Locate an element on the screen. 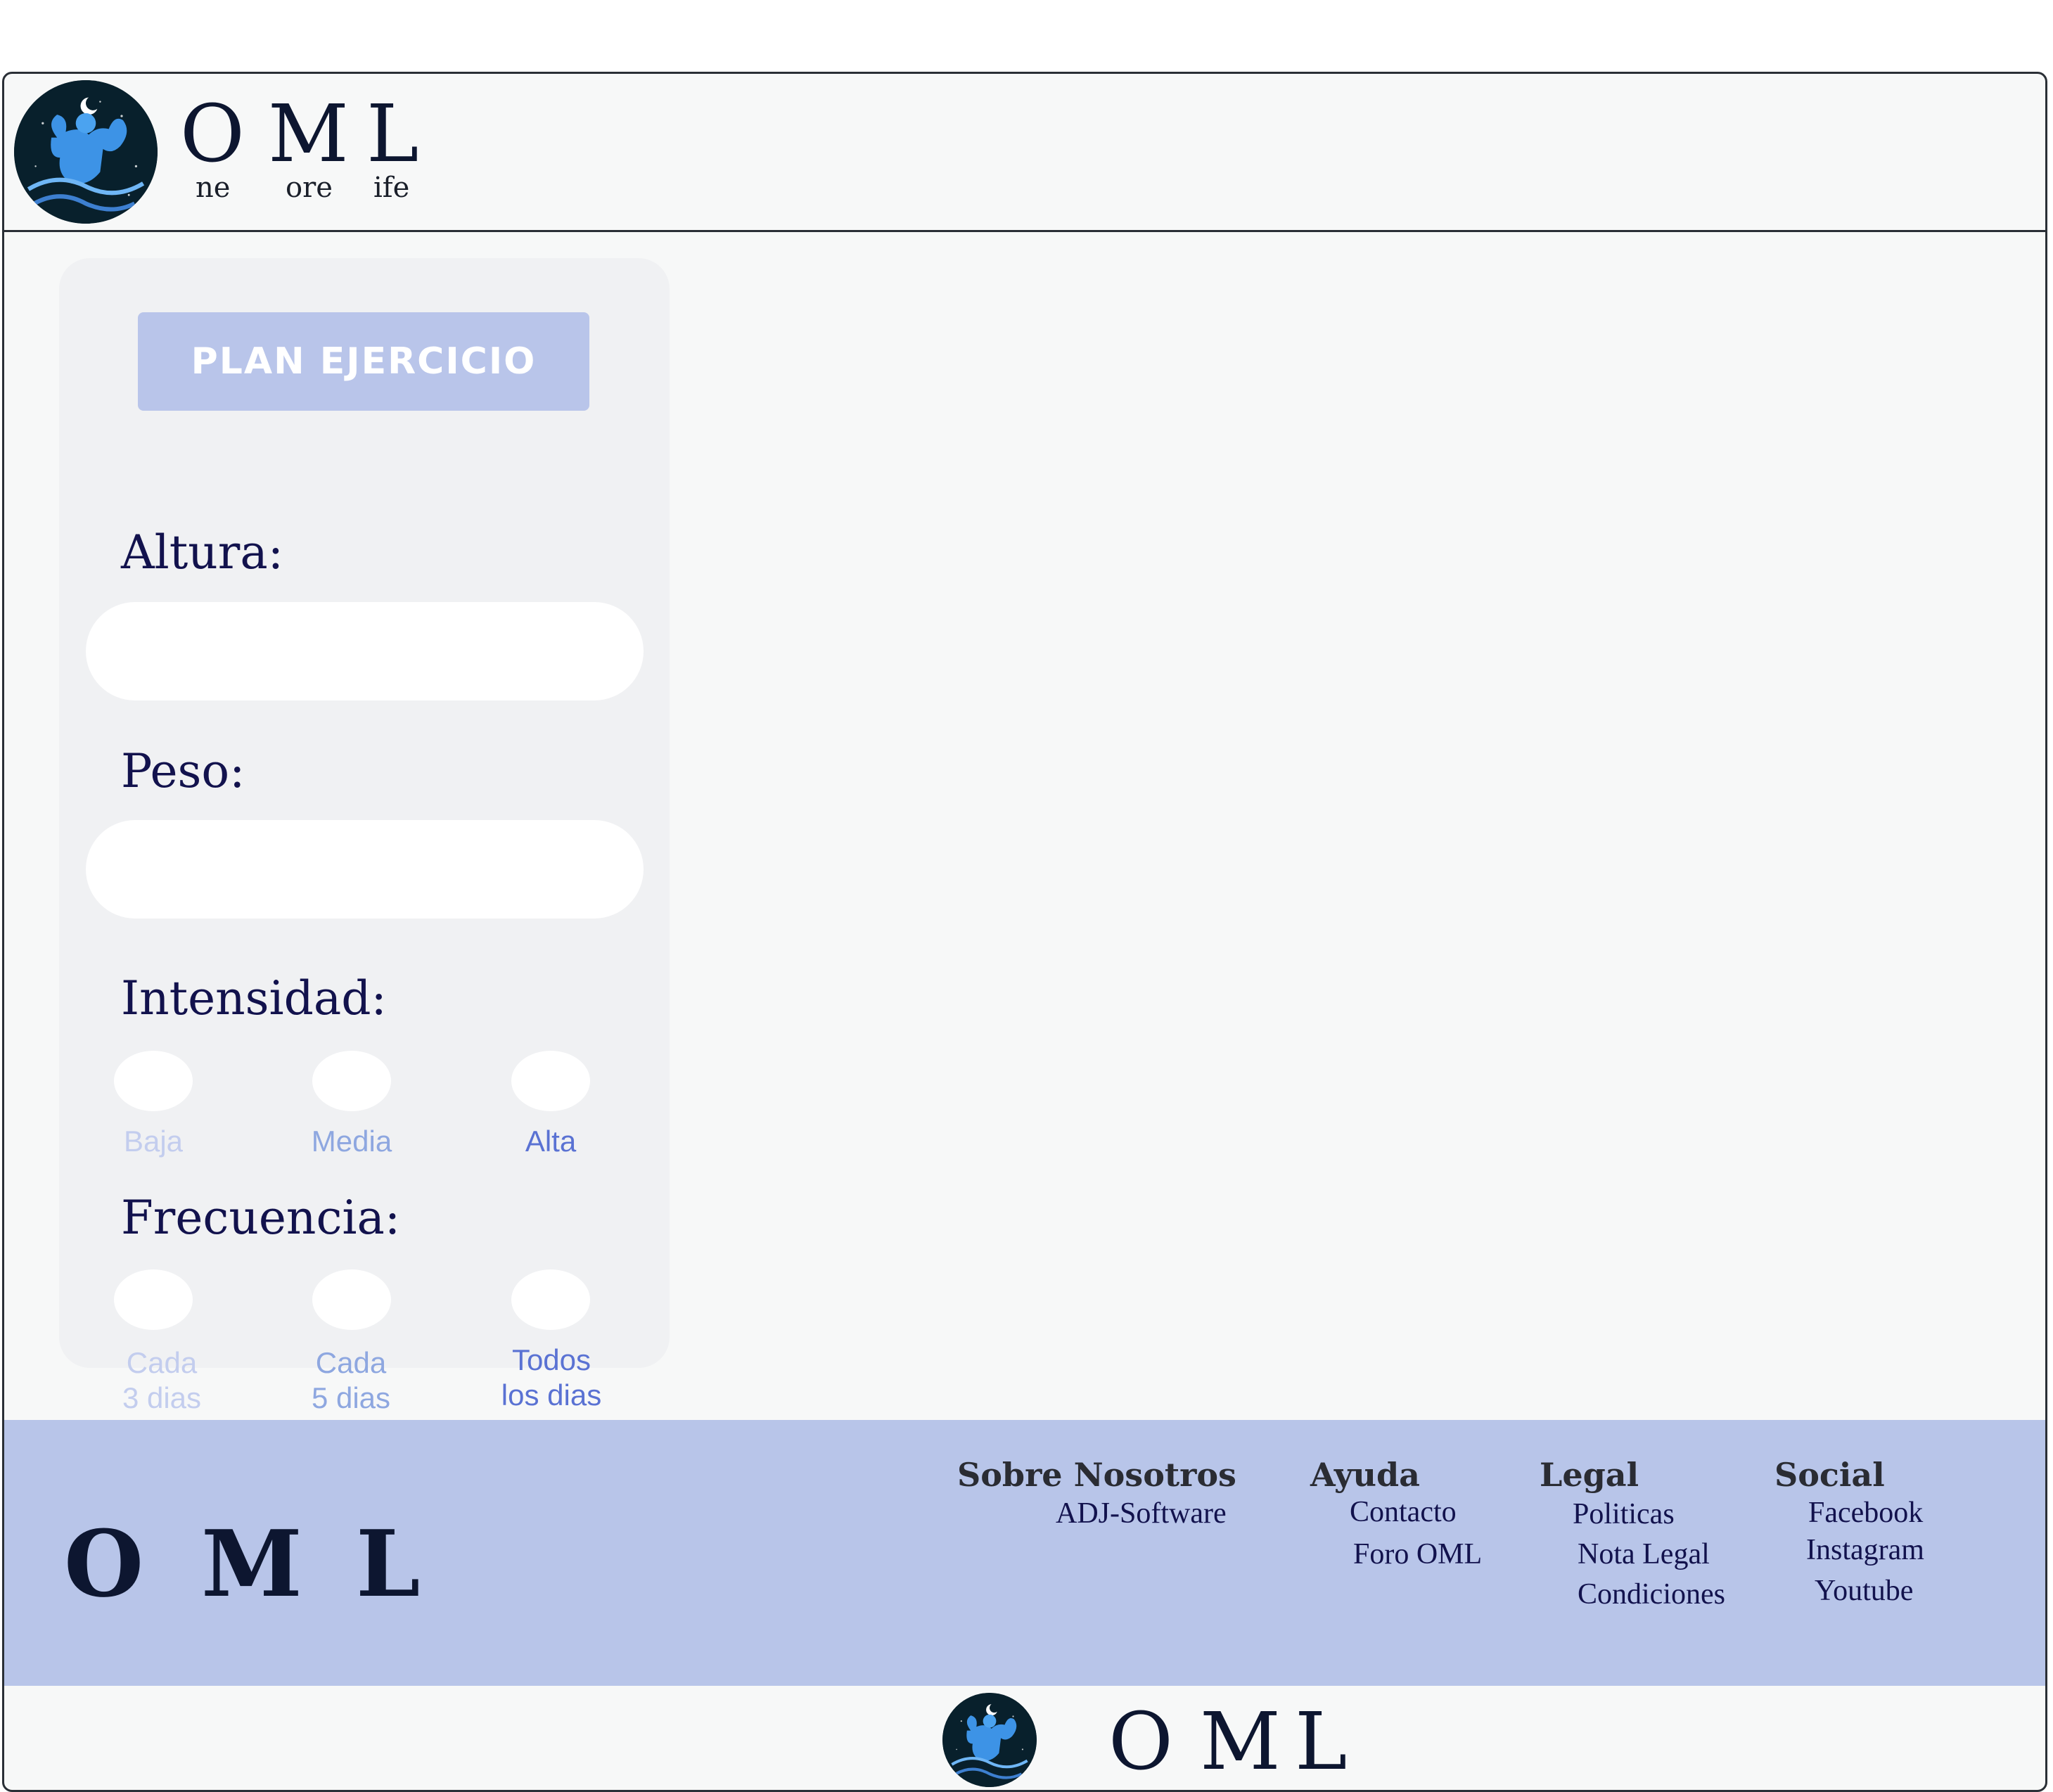 This screenshot has height=1792, width=2053. bottom-letter-o: O is located at coordinates (1140, 1742).